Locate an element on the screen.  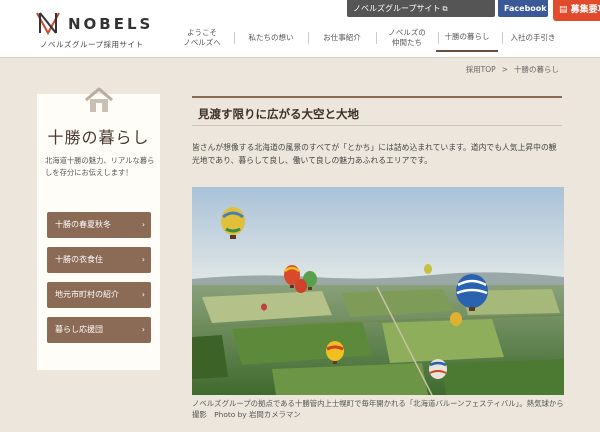
facebook-link: Facebook ⧉ is located at coordinates (526, 8).